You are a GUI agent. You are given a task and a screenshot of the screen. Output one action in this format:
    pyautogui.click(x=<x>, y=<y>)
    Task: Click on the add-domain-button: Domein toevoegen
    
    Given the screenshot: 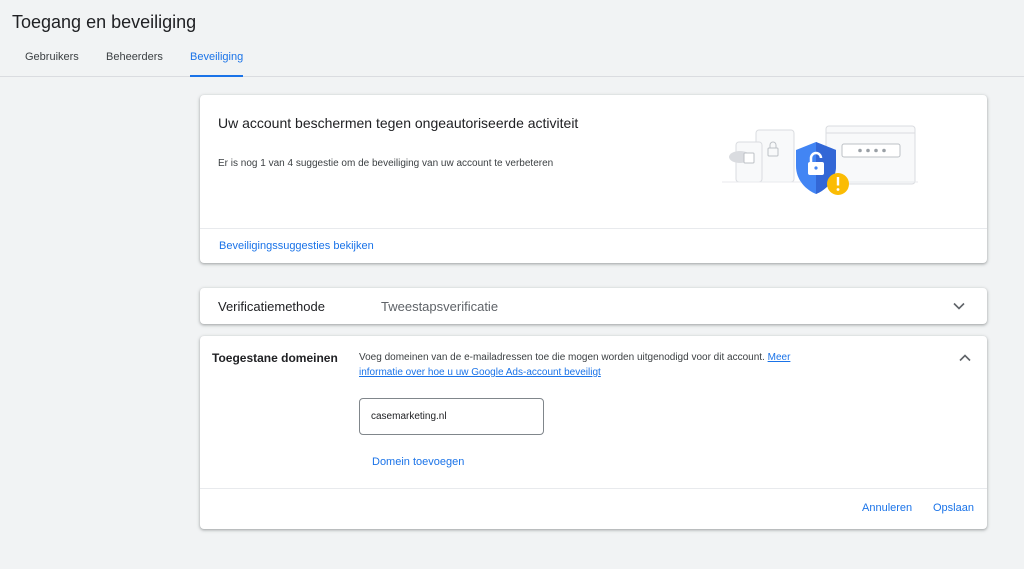 What is the action you would take?
    pyautogui.click(x=418, y=462)
    